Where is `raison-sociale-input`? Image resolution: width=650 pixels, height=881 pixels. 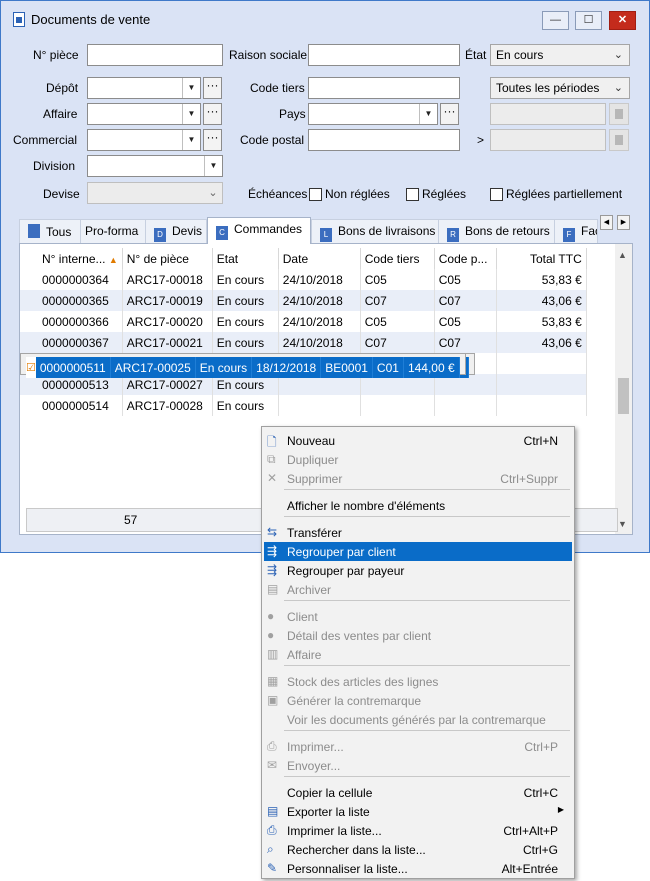
raison-sociale-input is located at coordinates (384, 55).